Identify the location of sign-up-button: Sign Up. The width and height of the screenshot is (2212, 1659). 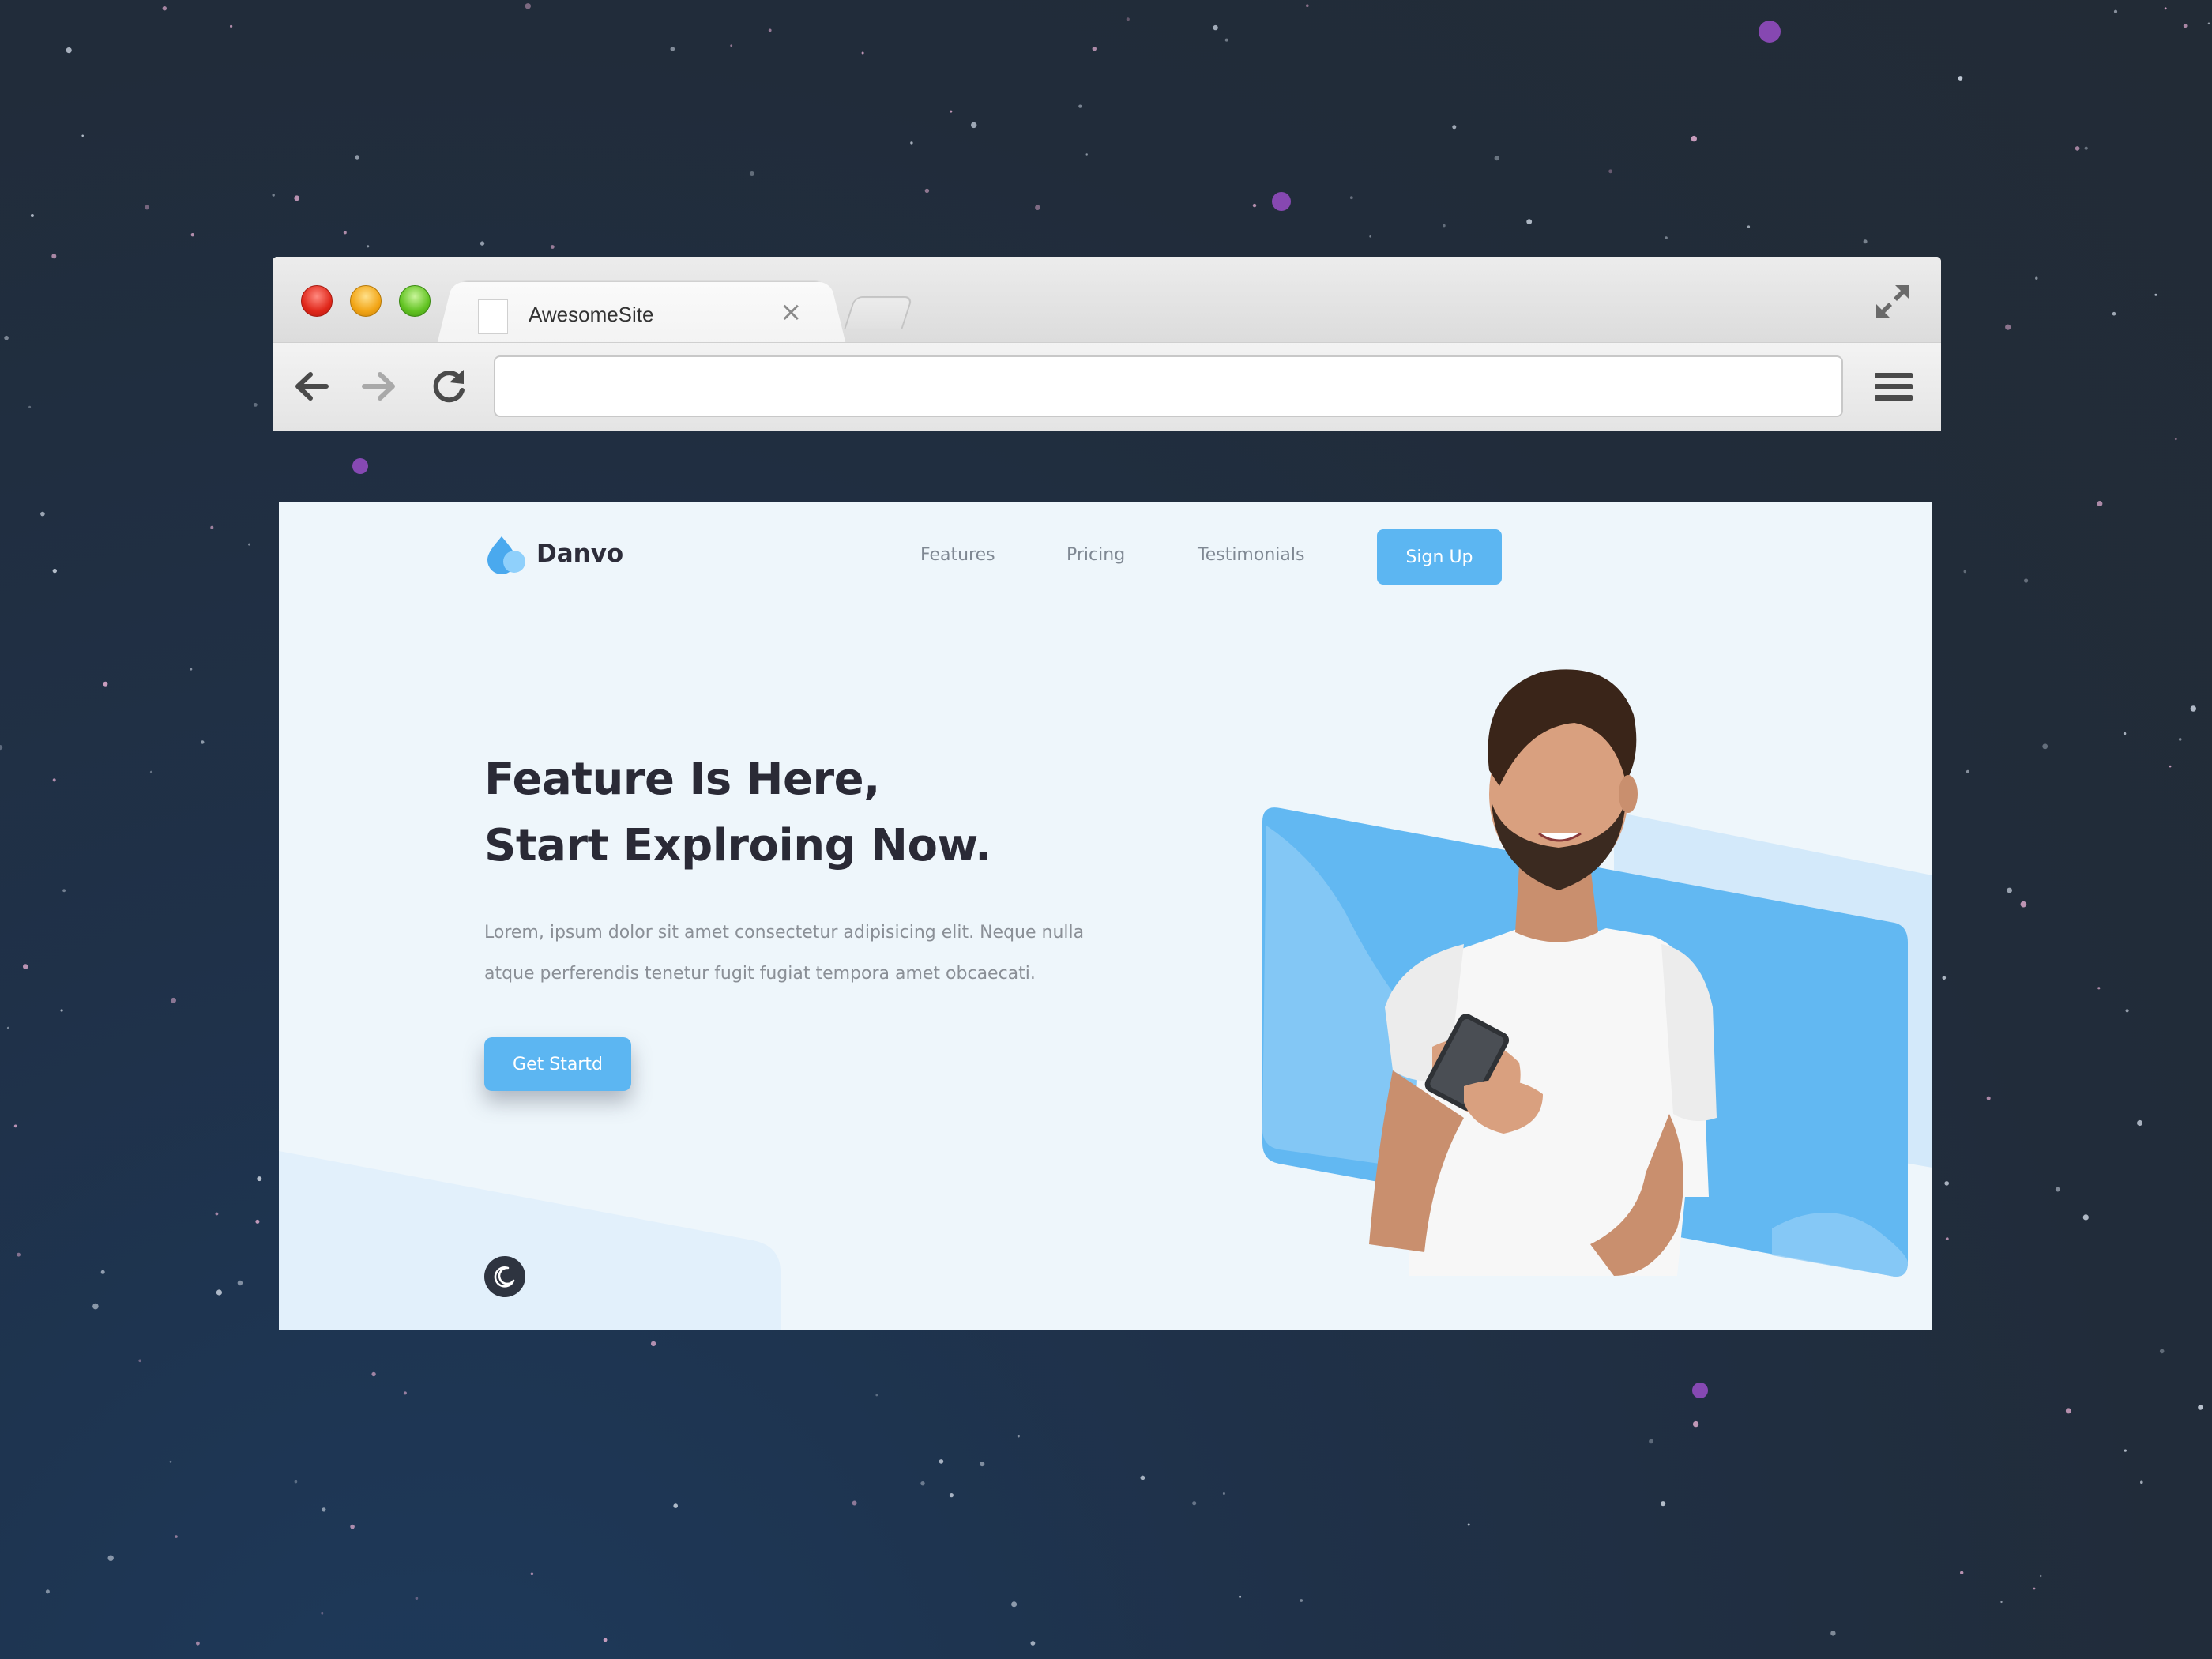
(1440, 557).